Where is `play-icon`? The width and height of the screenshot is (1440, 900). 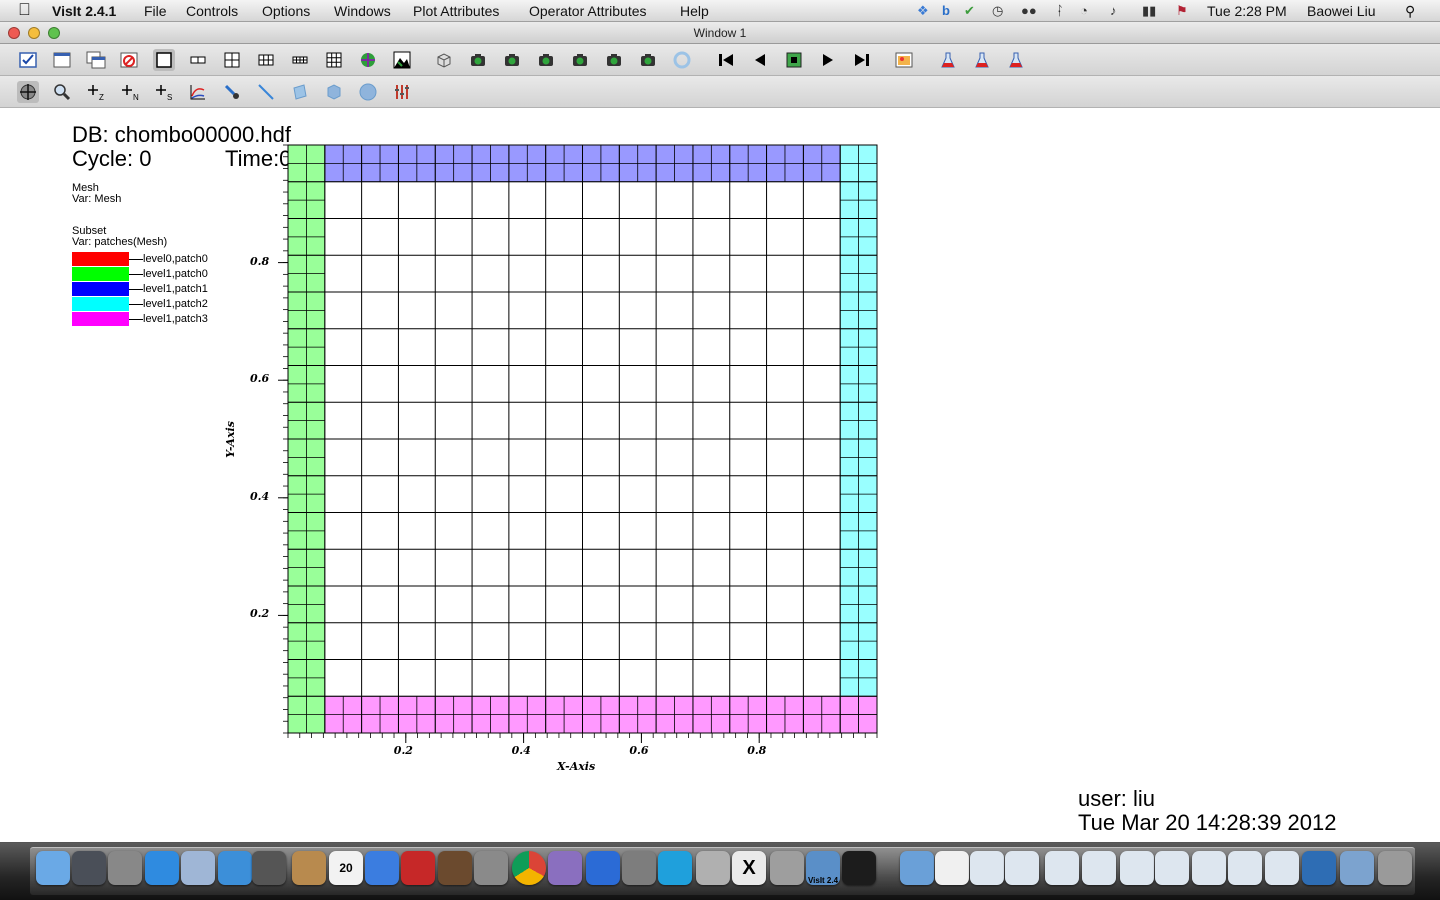
play-icon is located at coordinates (828, 60).